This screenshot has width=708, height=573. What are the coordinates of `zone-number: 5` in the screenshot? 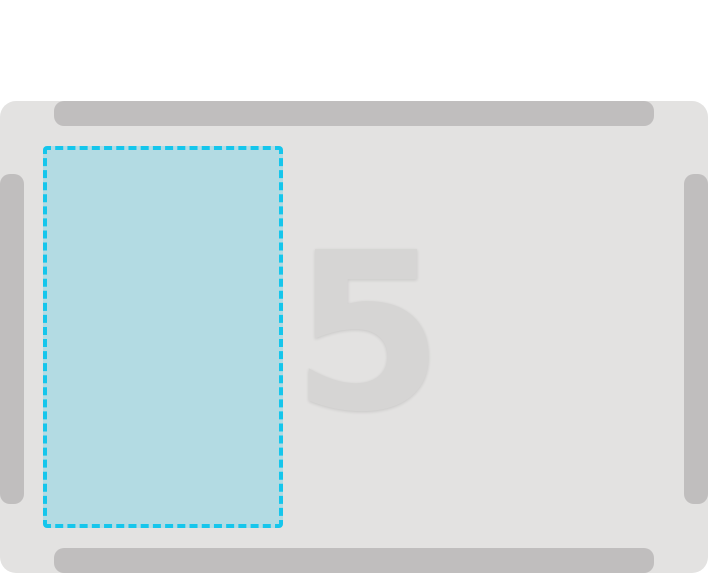 It's located at (368, 333).